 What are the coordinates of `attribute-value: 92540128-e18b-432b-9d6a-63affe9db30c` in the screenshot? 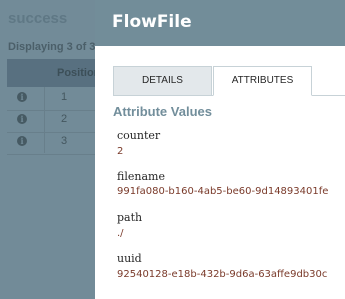 It's located at (222, 274).